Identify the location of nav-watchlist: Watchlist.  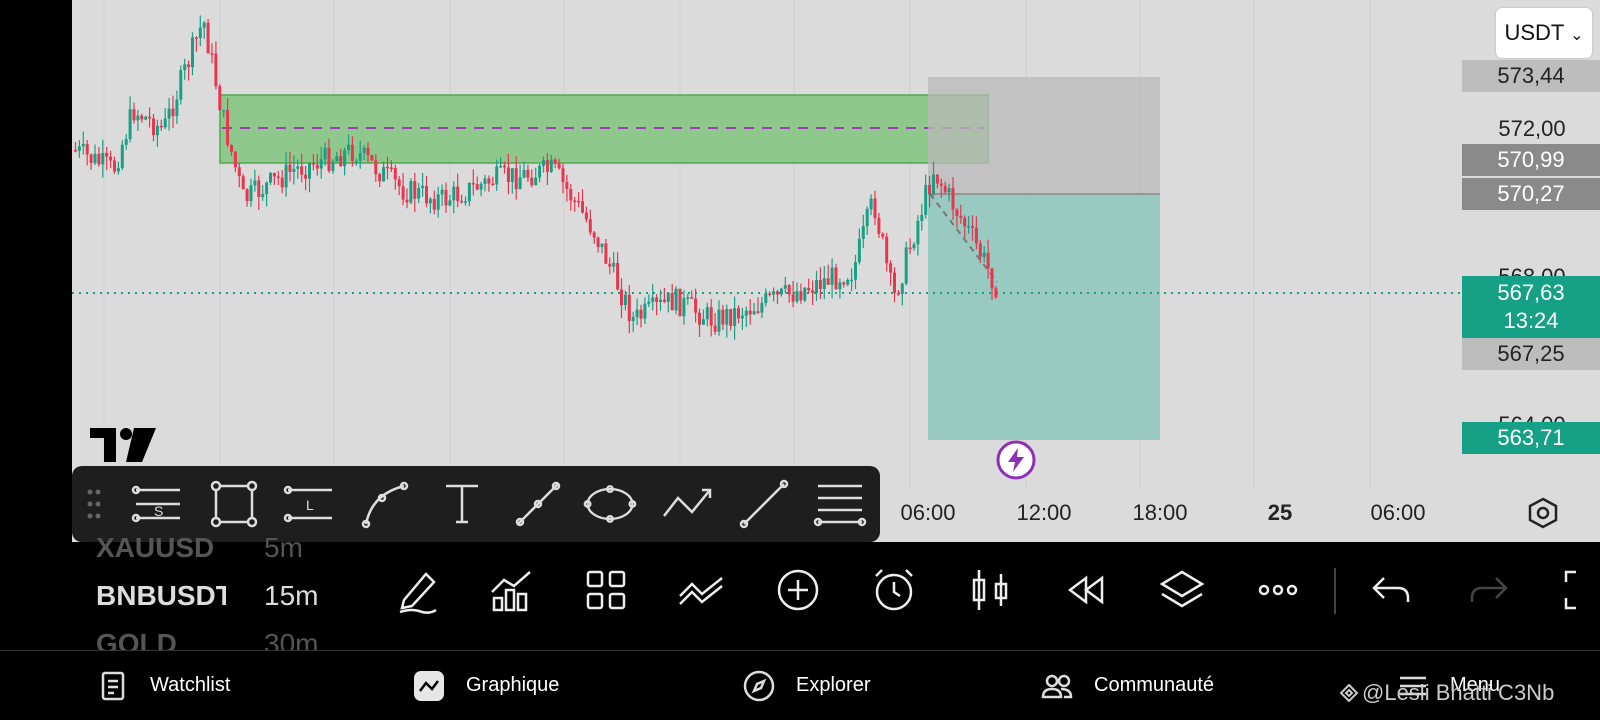
(163, 685).